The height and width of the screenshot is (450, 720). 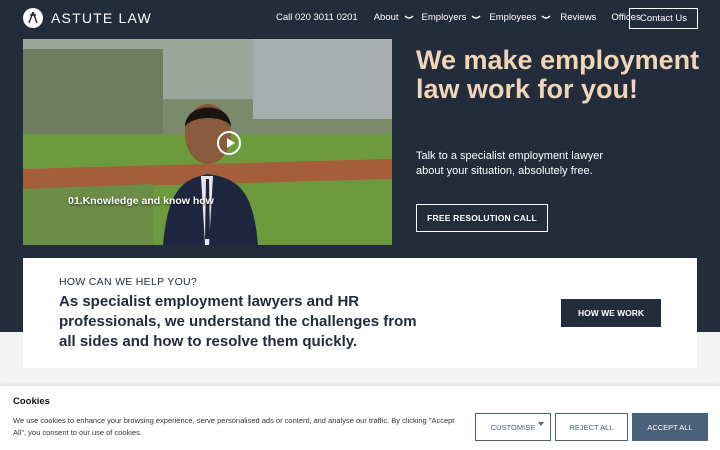 I want to click on accept-all-button: ACCEPT ALL, so click(x=670, y=427).